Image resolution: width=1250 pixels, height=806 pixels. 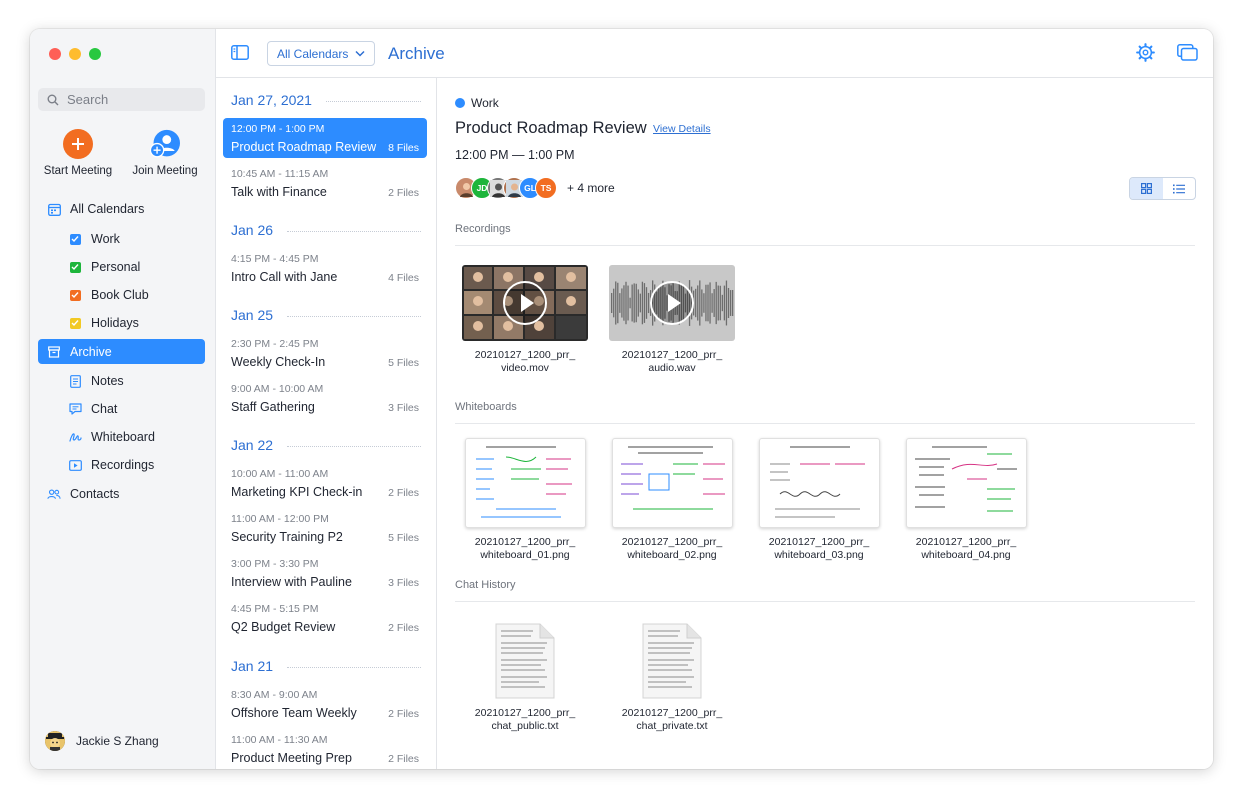 I want to click on join-meeting-button: Join Meeting, so click(x=165, y=153).